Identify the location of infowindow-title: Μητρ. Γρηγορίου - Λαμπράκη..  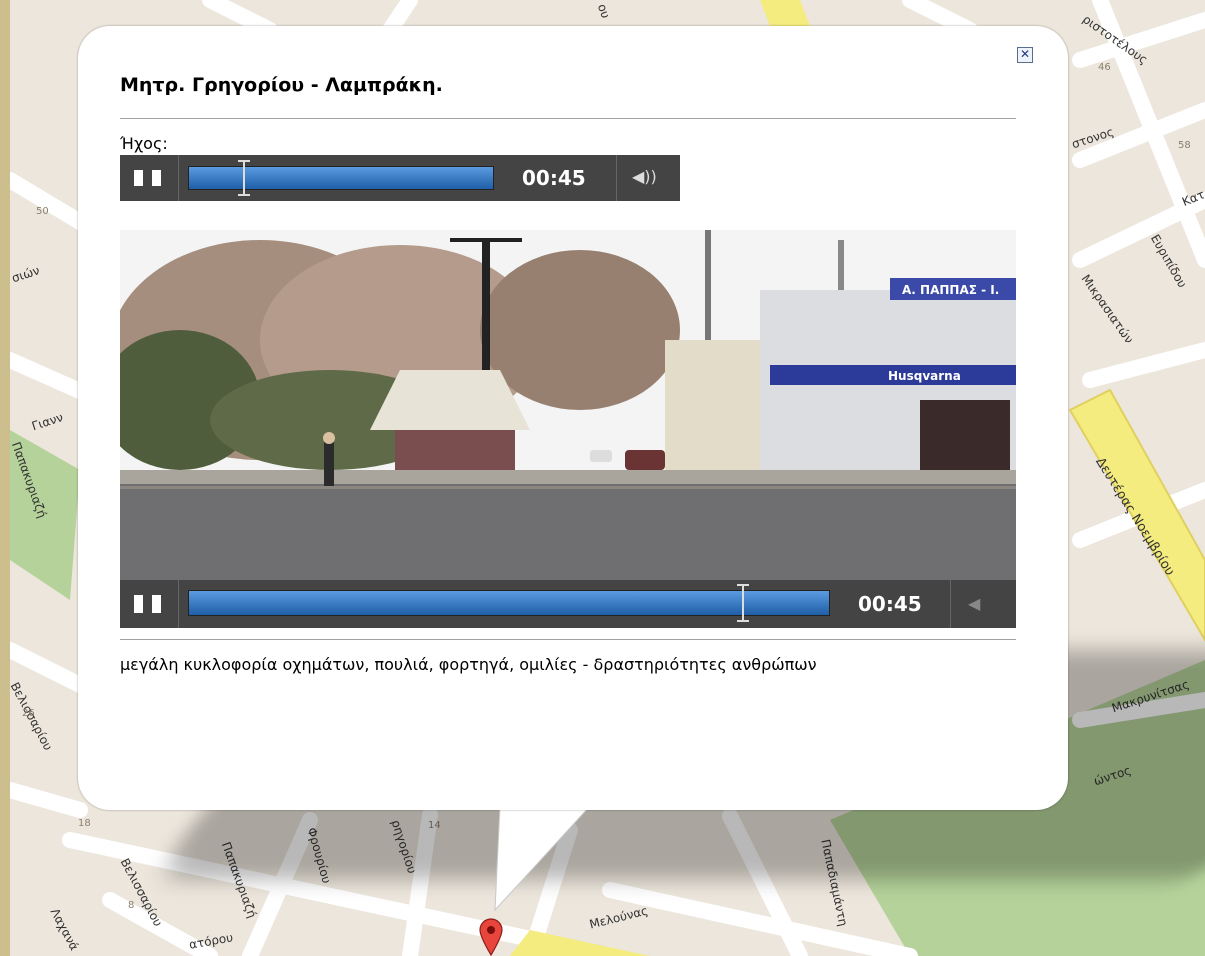
(281, 85).